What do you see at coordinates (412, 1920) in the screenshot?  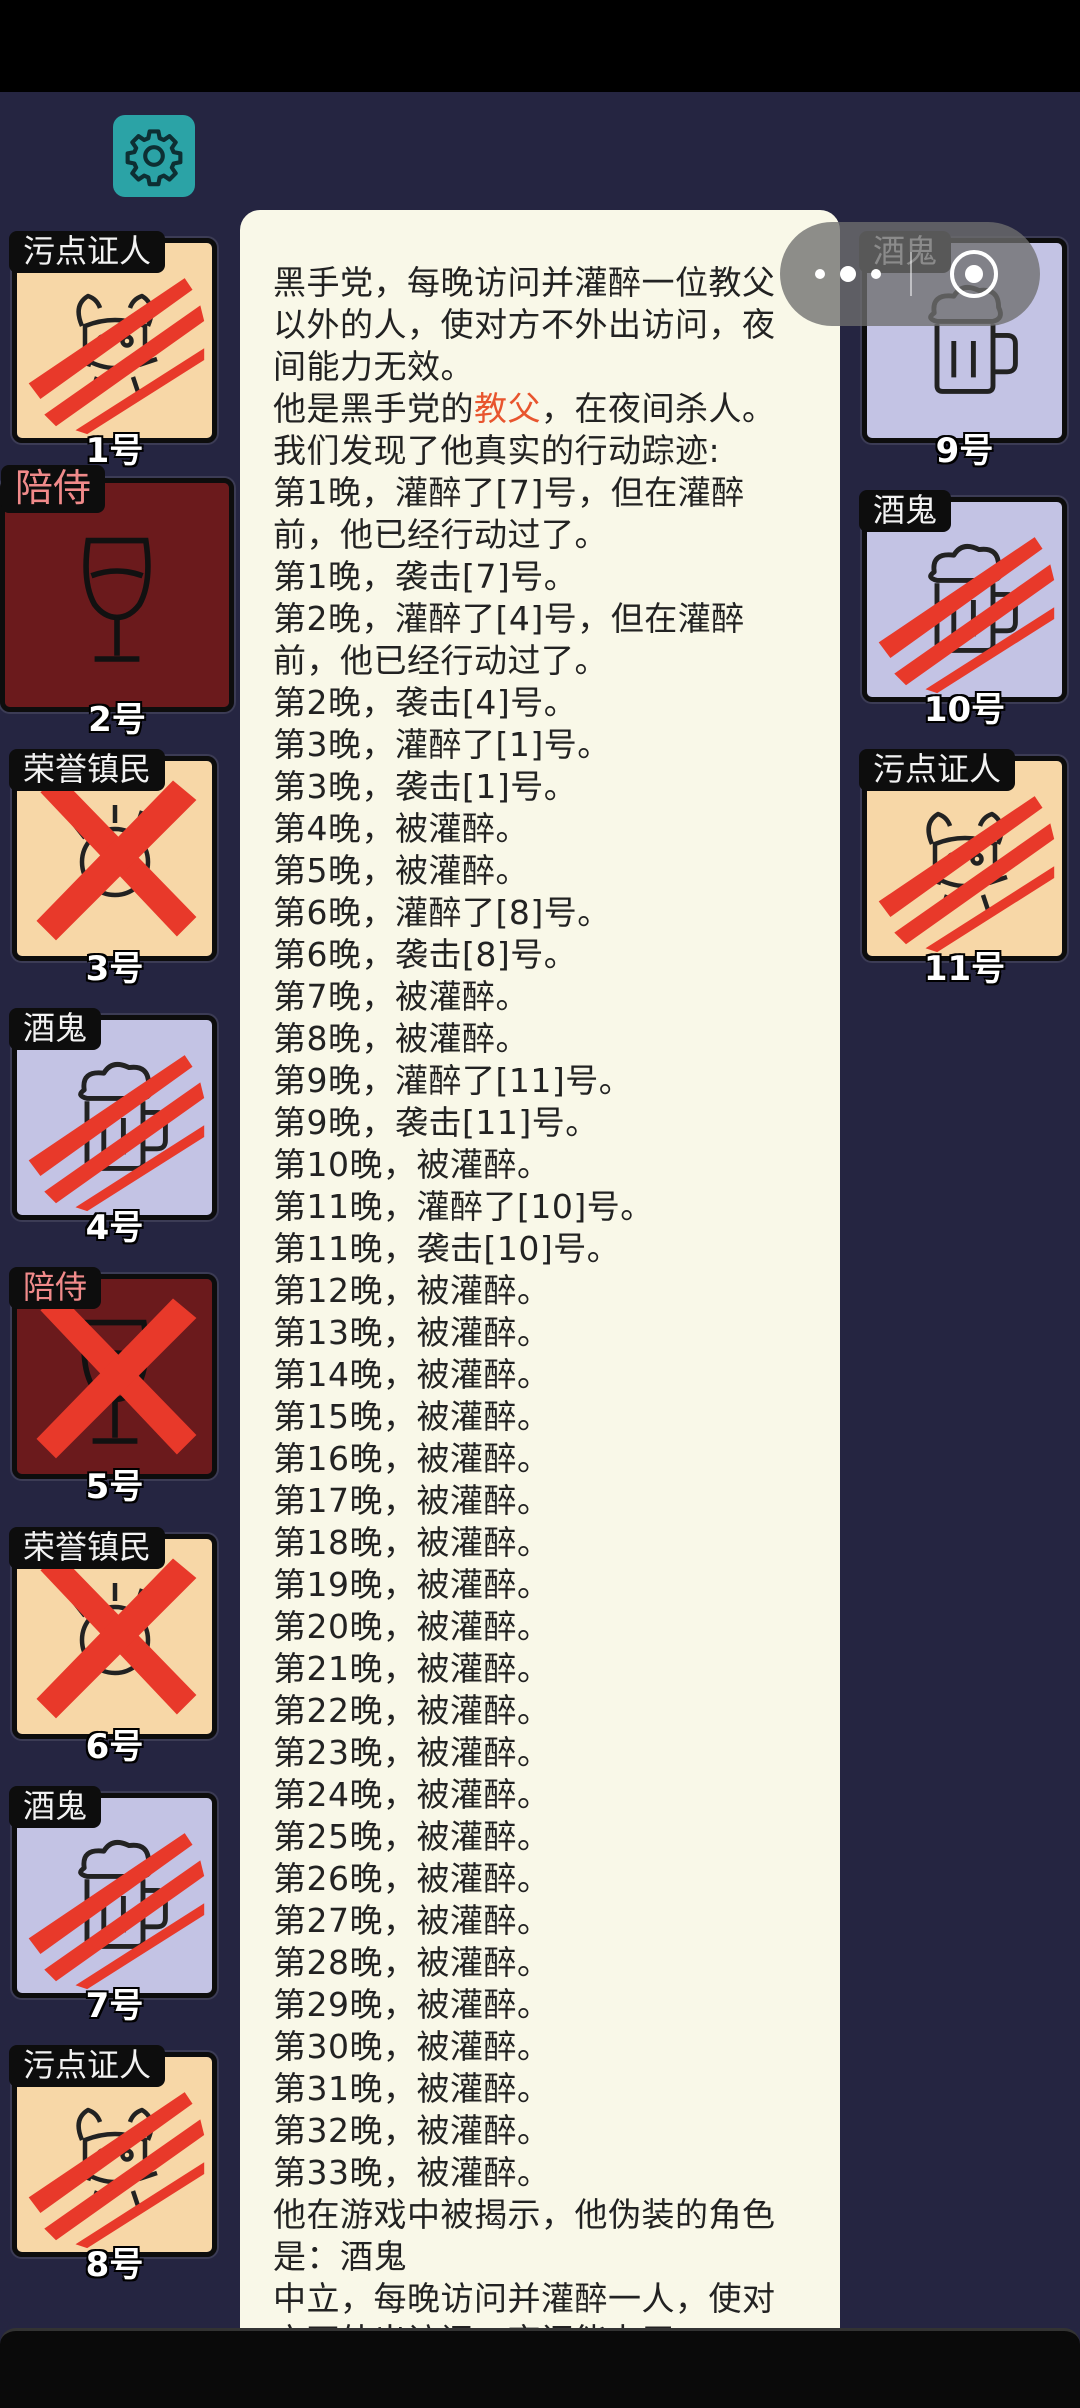 I see `log-entry: 第27晚，被灌醉。` at bounding box center [412, 1920].